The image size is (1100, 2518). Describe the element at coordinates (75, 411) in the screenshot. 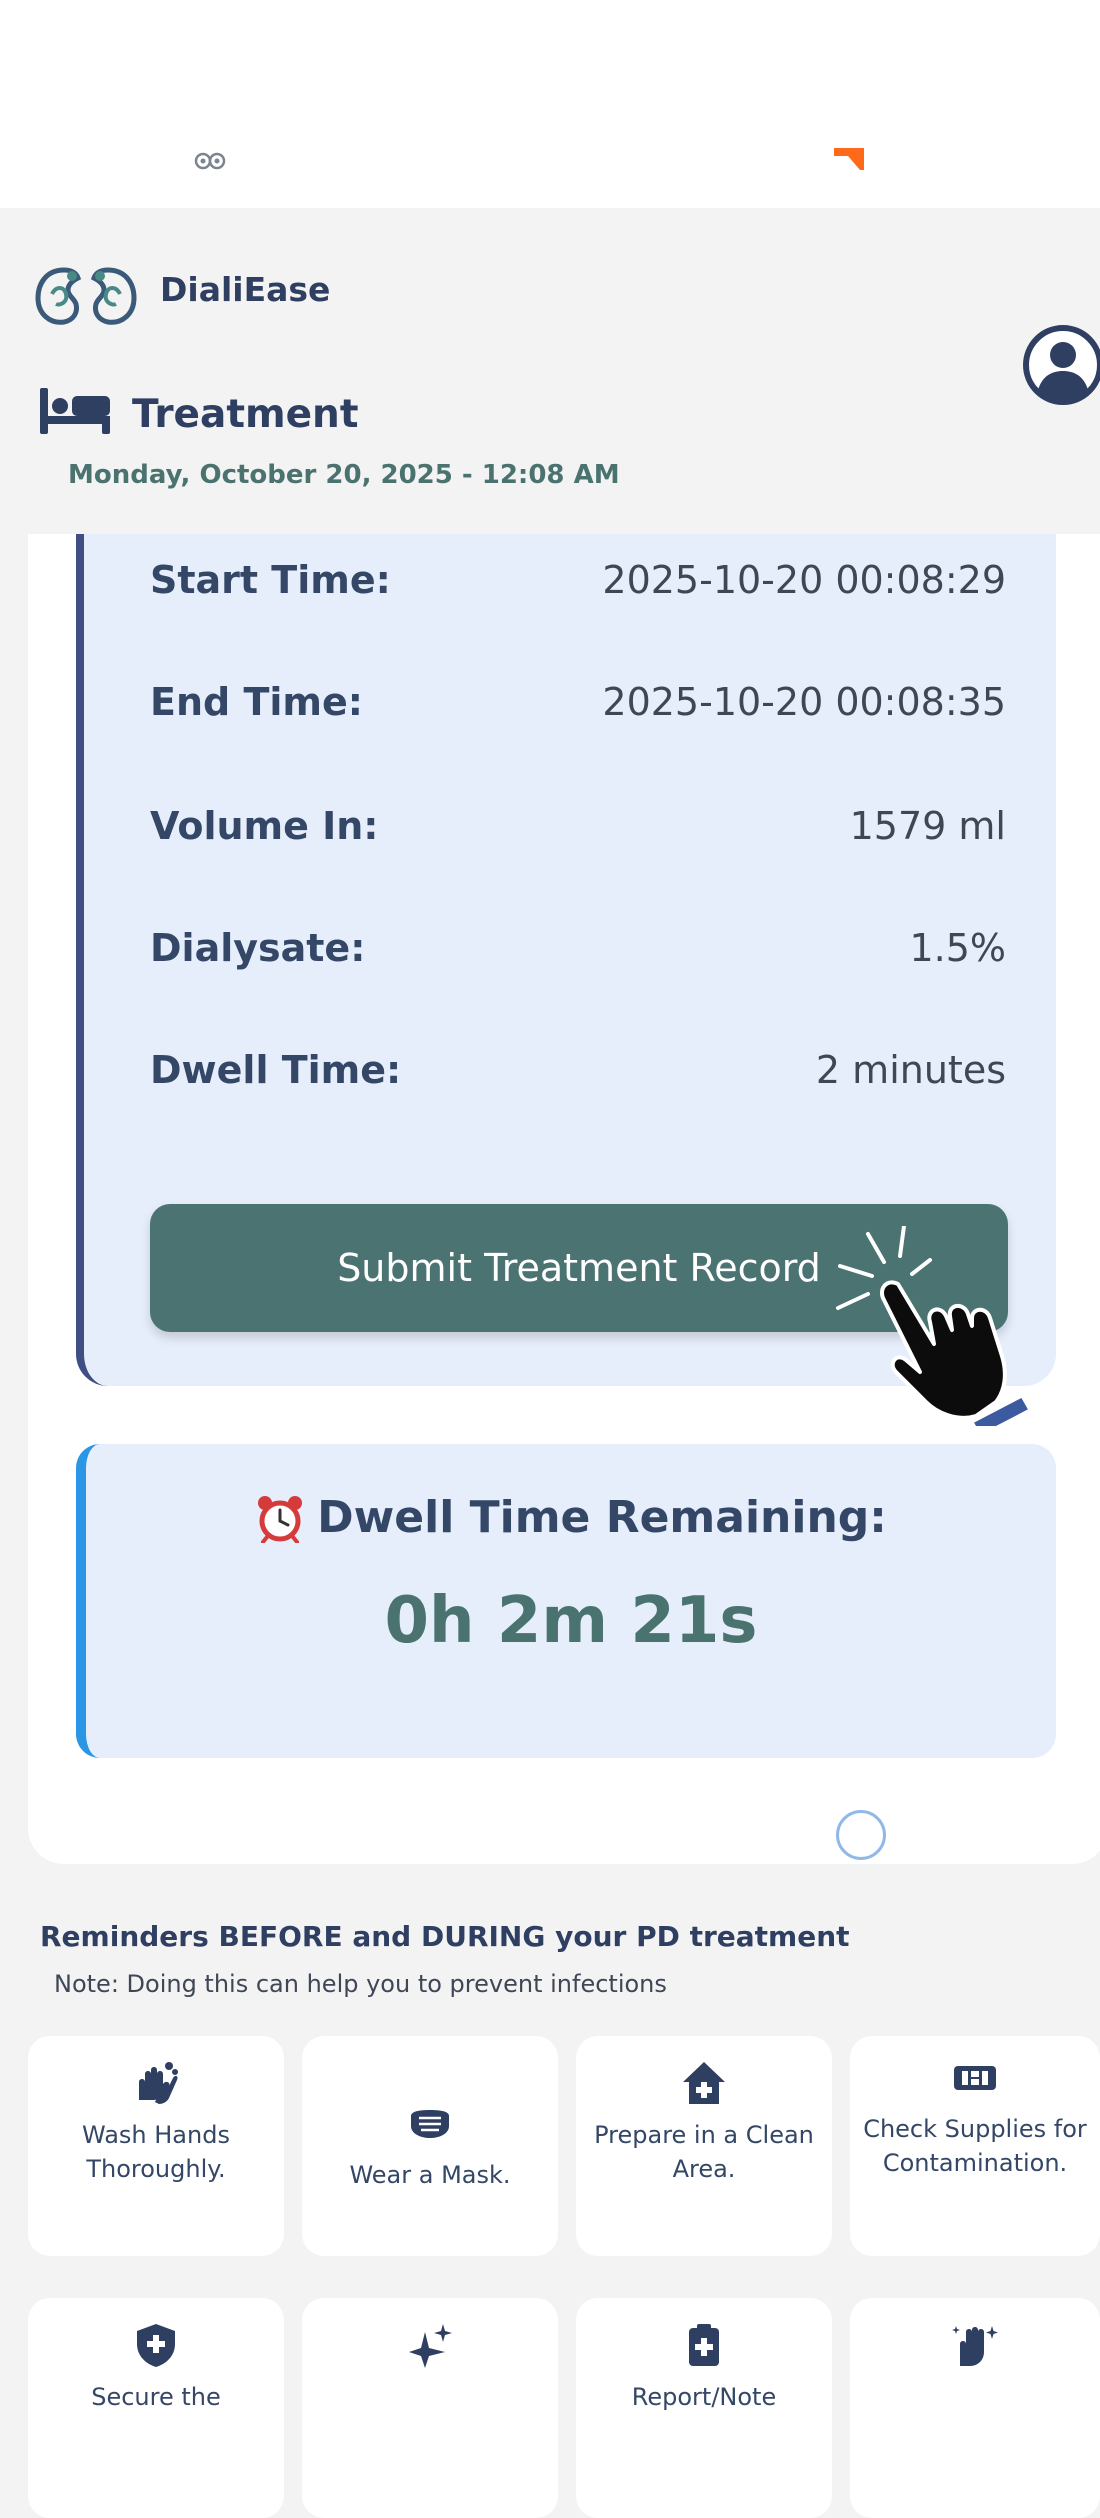

I see `bed-icon` at that location.